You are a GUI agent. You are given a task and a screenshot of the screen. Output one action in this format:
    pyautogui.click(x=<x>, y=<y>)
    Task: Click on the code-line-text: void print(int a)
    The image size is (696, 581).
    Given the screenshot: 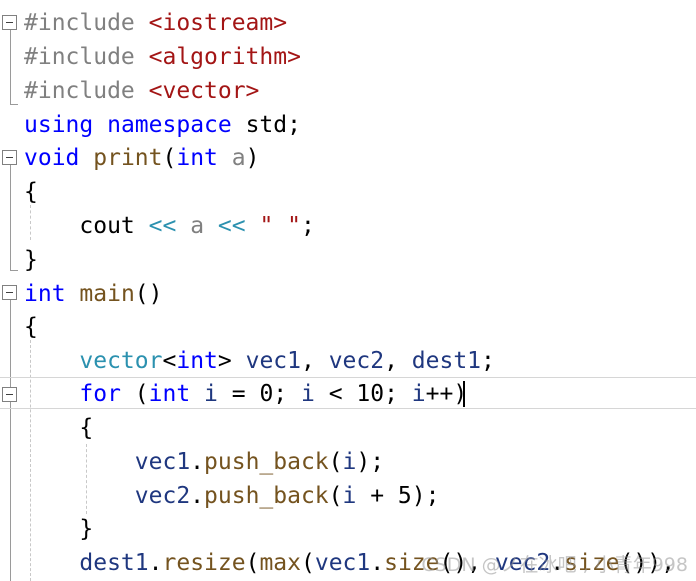 What is the action you would take?
    pyautogui.click(x=141, y=158)
    